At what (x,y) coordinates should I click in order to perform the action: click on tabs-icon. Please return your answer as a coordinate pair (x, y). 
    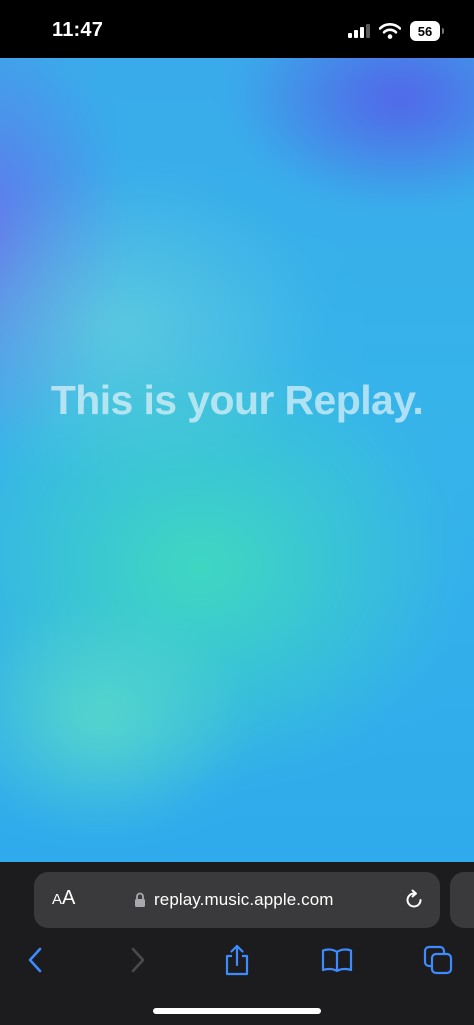
    Looking at the image, I should click on (438, 960).